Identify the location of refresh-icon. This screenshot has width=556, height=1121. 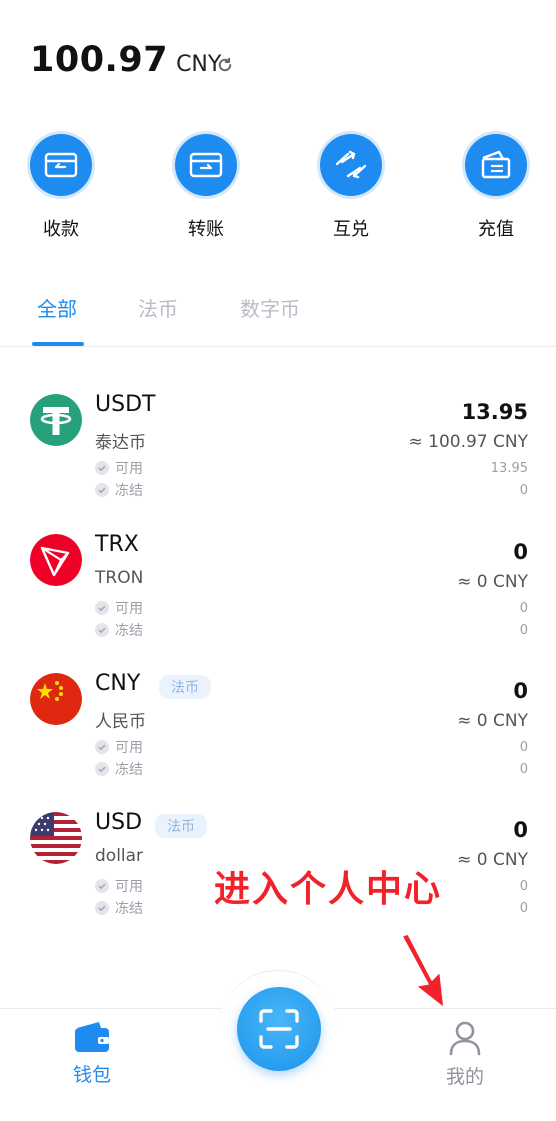
(225, 65).